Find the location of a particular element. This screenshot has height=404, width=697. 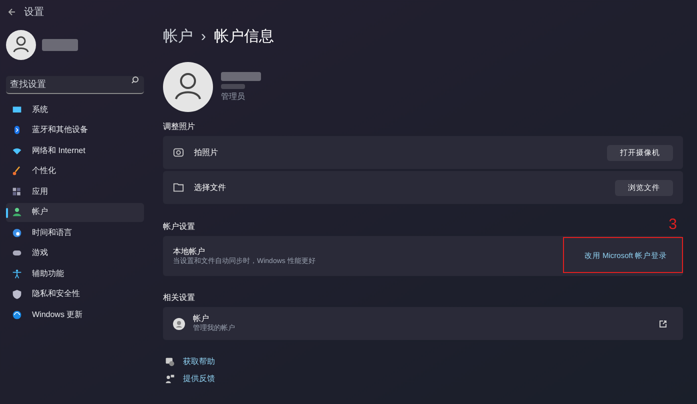

apps-icon is located at coordinates (17, 191).